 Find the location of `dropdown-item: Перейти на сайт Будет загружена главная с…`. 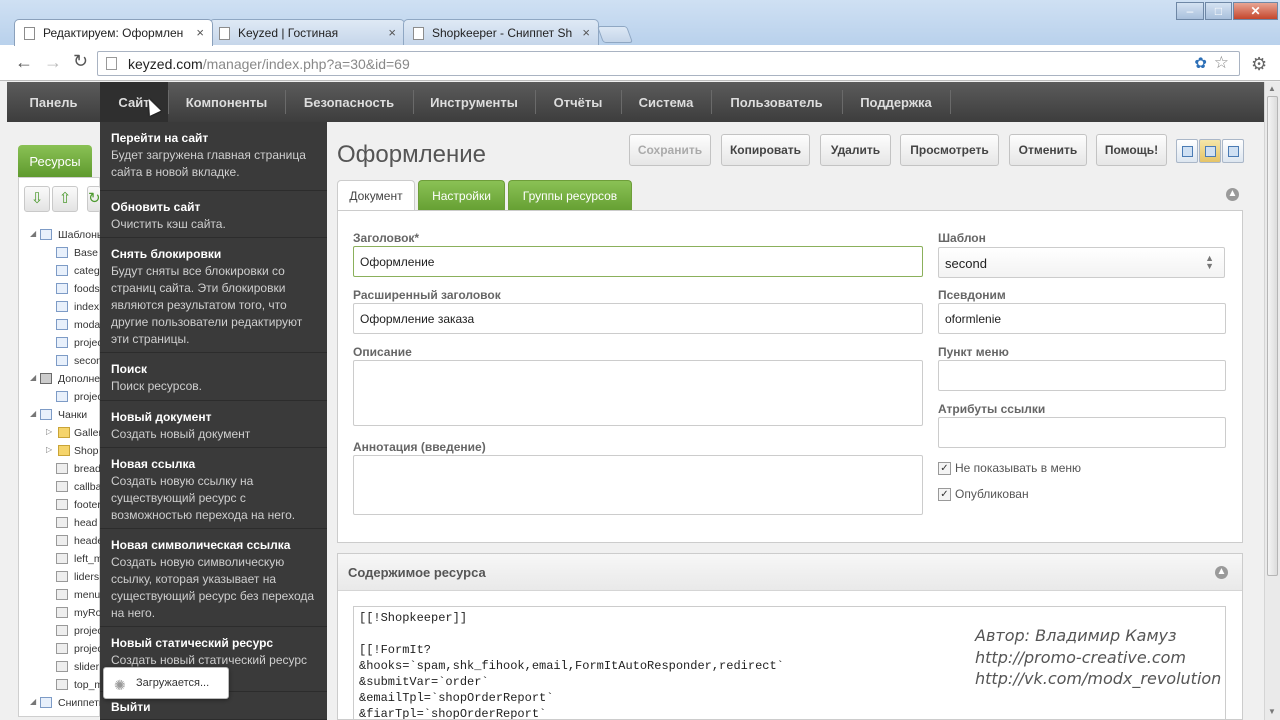

dropdown-item: Перейти на сайт Будет загружена главная с… is located at coordinates (213, 156).